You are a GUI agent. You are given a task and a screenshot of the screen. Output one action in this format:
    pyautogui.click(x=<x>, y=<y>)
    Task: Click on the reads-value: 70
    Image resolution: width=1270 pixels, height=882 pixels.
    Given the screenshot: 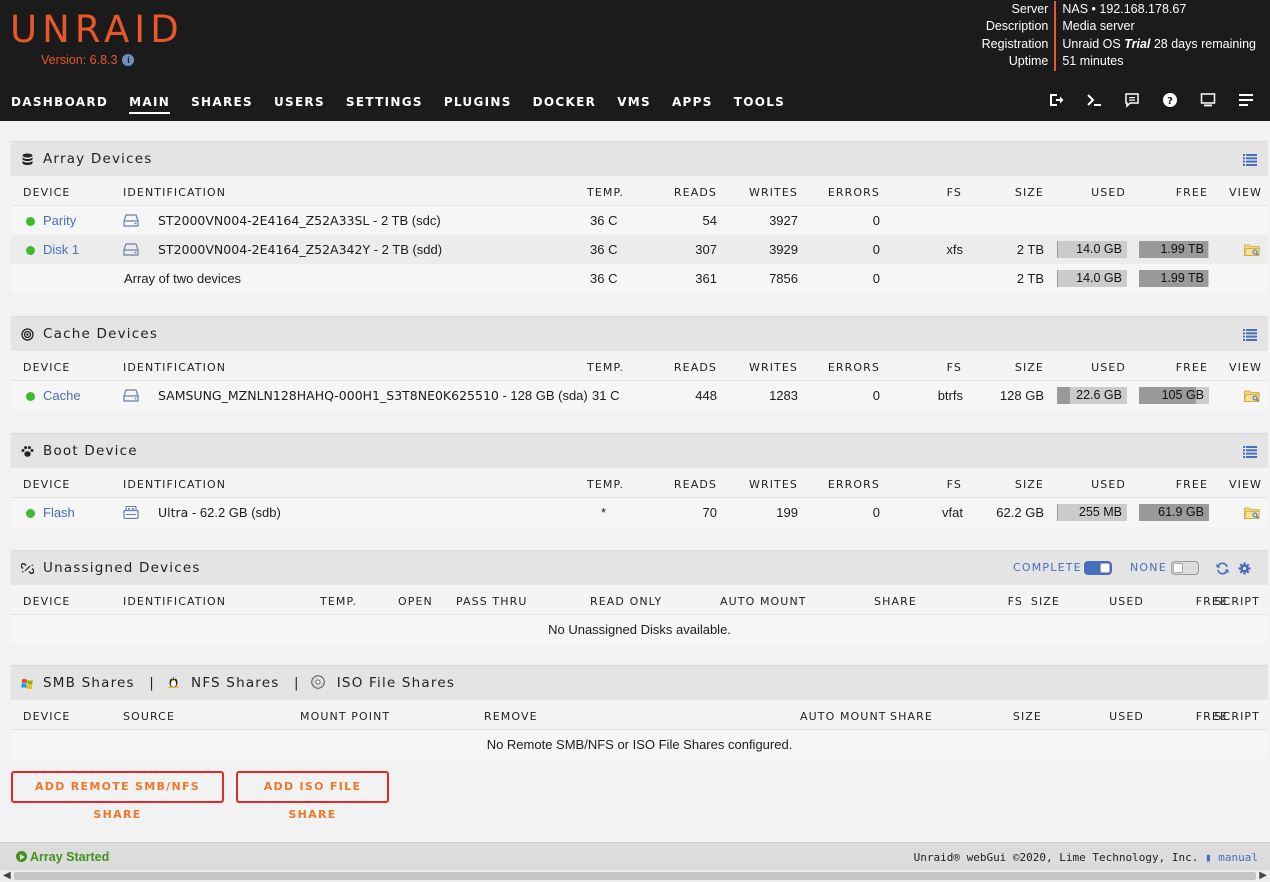 What is the action you would take?
    pyautogui.click(x=709, y=512)
    